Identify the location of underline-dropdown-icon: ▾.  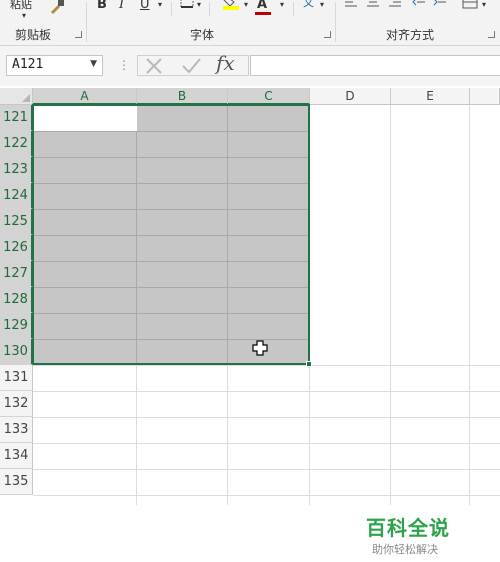
(160, 7).